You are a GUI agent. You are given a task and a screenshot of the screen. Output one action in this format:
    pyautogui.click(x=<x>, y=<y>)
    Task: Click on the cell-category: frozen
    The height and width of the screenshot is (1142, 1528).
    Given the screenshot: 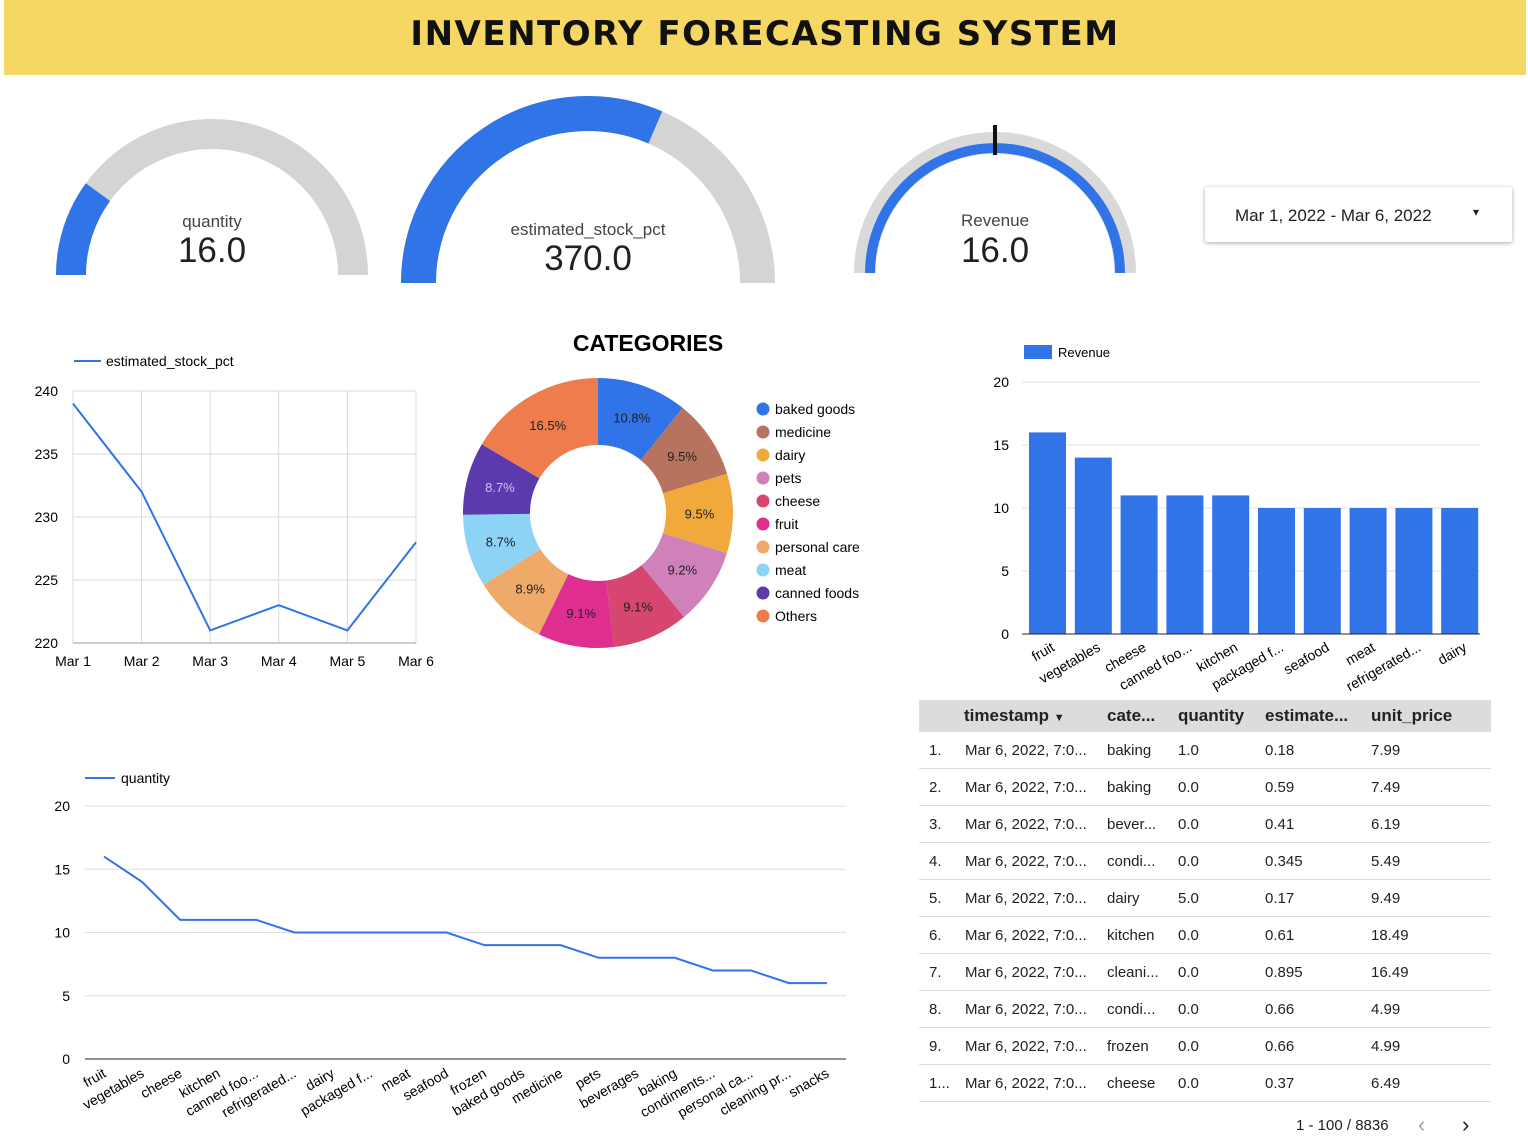 What is the action you would take?
    pyautogui.click(x=1128, y=1046)
    